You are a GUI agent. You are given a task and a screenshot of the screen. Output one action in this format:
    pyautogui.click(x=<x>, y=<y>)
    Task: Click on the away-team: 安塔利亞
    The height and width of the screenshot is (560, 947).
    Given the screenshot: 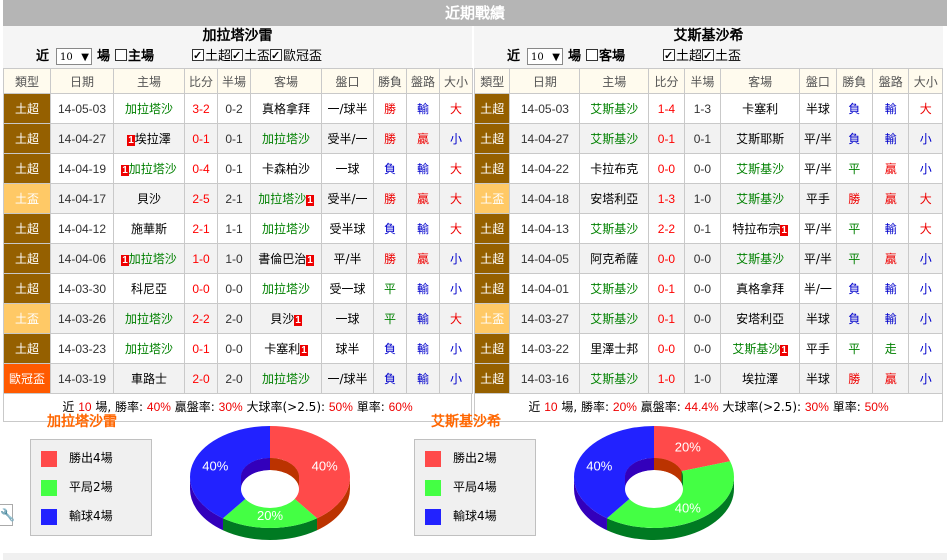 What is the action you would take?
    pyautogui.click(x=760, y=318)
    